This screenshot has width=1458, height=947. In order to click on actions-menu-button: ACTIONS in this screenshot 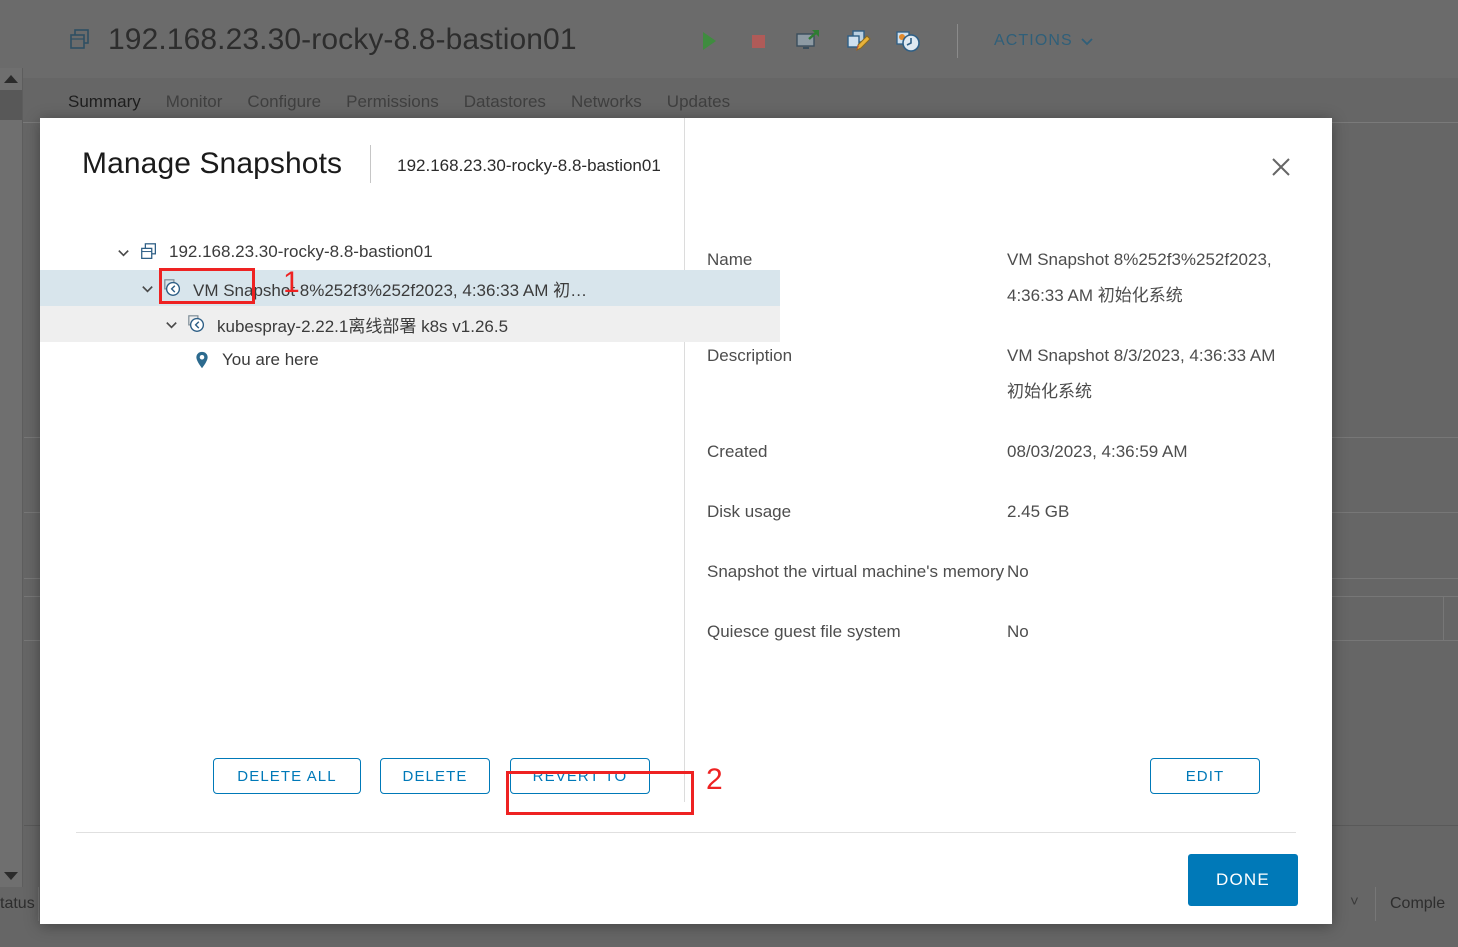, I will do `click(1044, 41)`.